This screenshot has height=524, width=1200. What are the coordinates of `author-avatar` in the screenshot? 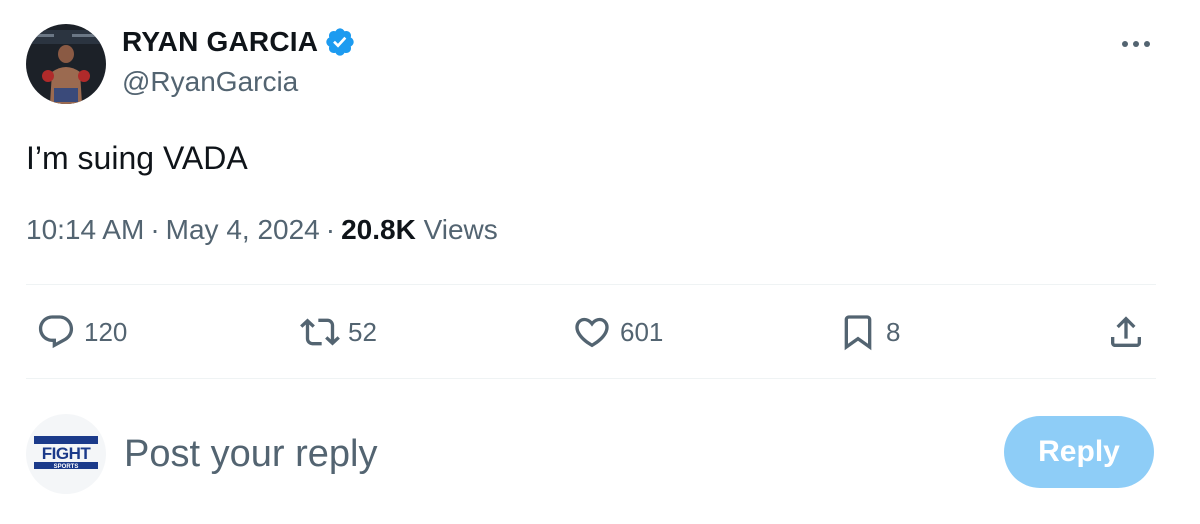 It's located at (66, 64).